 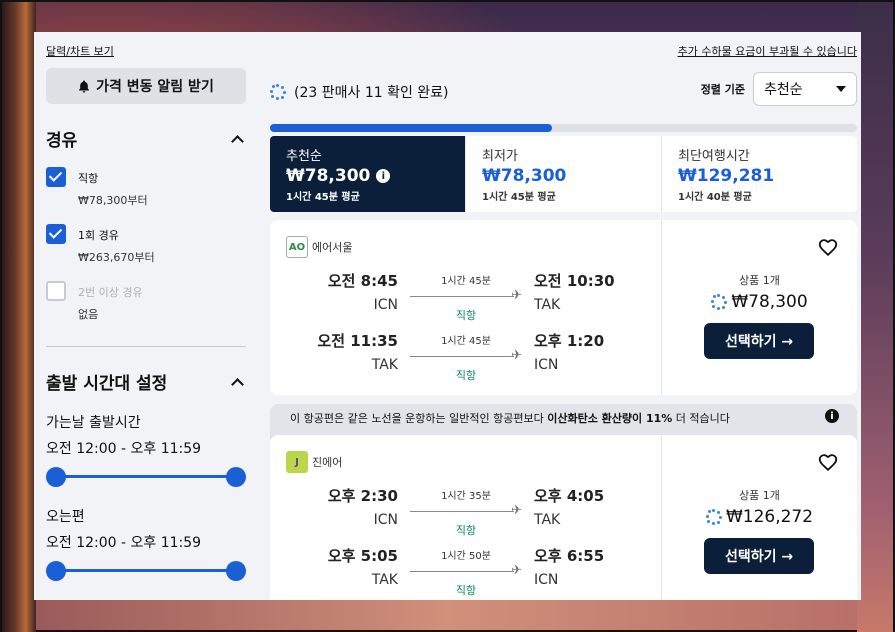 I want to click on stops-option-direct: 직항 ₩78,300부터, so click(x=146, y=187).